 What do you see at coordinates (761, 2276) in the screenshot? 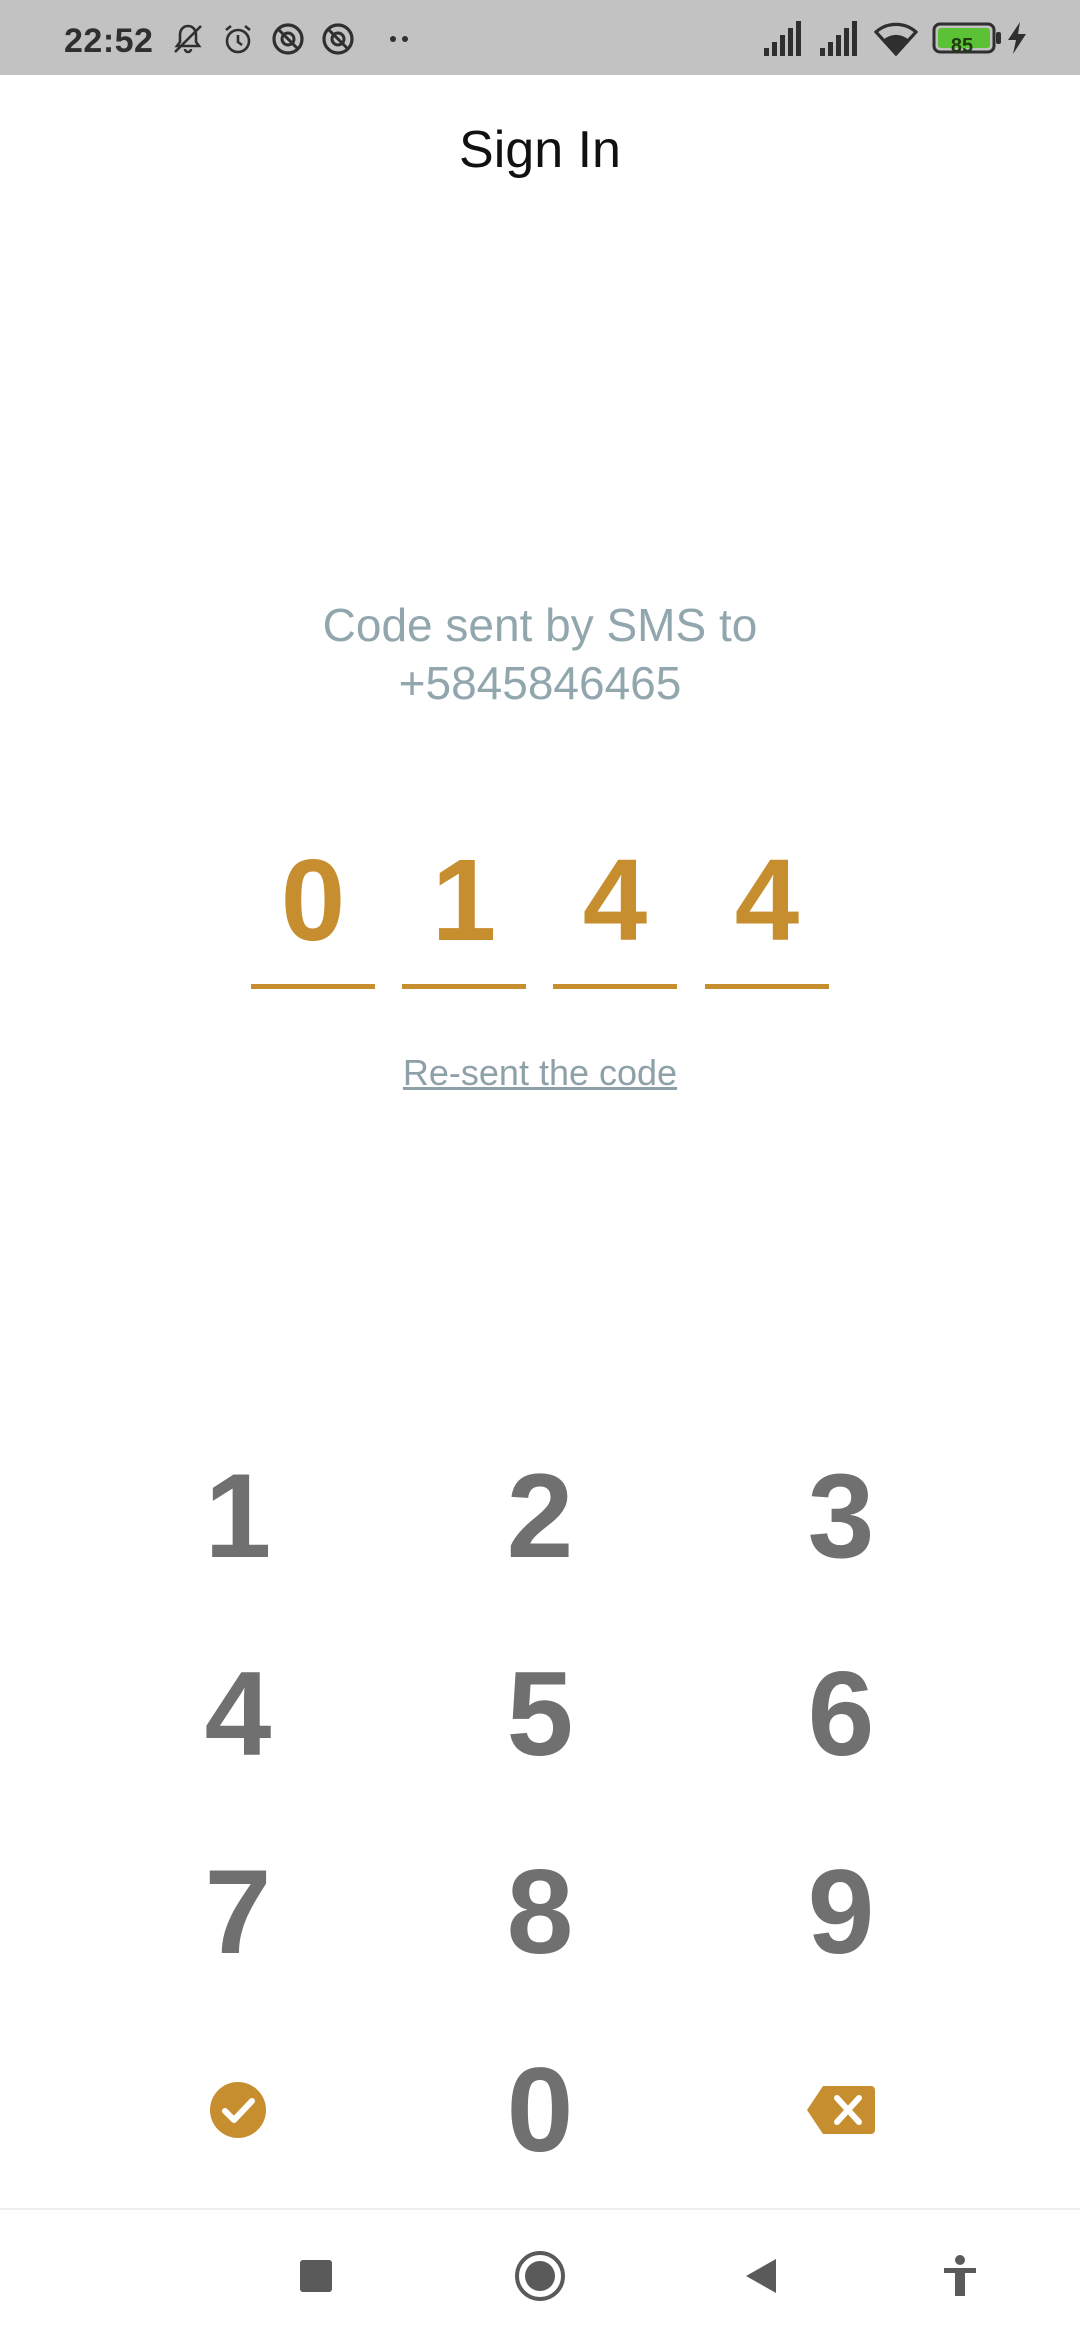
I see `back-triangle-icon` at bounding box center [761, 2276].